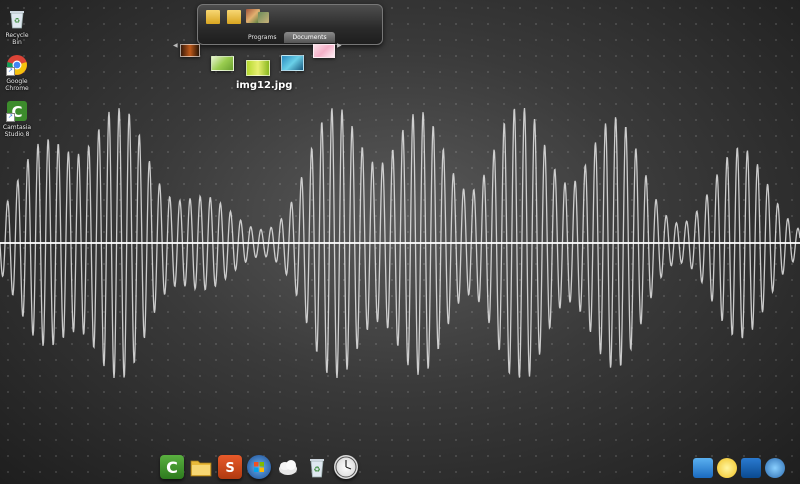 The width and height of the screenshot is (800, 484). Describe the element at coordinates (262, 37) in the screenshot. I see `tab-programs: Programs` at that location.